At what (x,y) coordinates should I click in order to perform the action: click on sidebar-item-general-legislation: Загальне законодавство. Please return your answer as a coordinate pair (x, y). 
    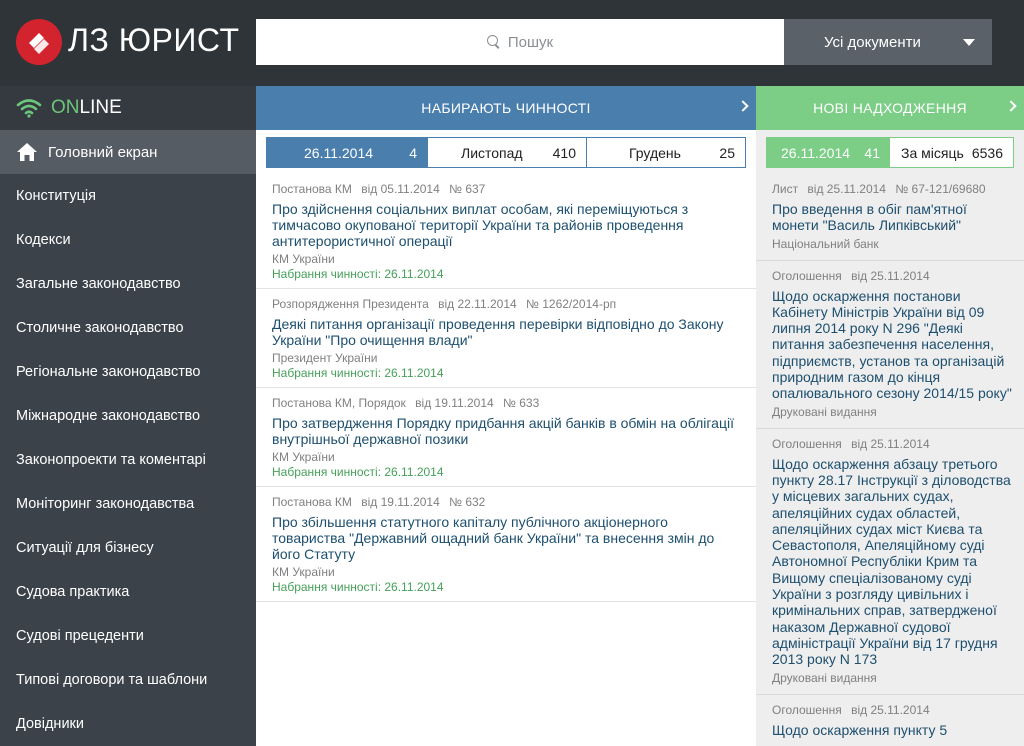
    Looking at the image, I should click on (128, 284).